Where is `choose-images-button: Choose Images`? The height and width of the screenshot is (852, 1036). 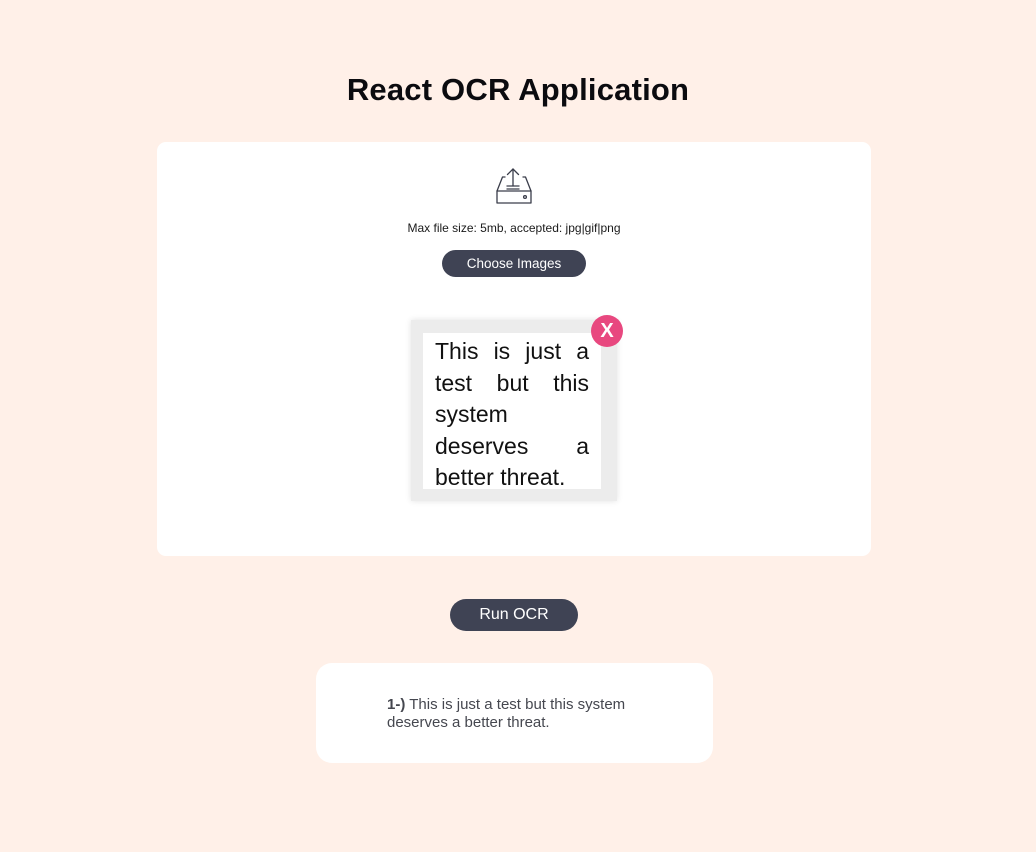 choose-images-button: Choose Images is located at coordinates (514, 263).